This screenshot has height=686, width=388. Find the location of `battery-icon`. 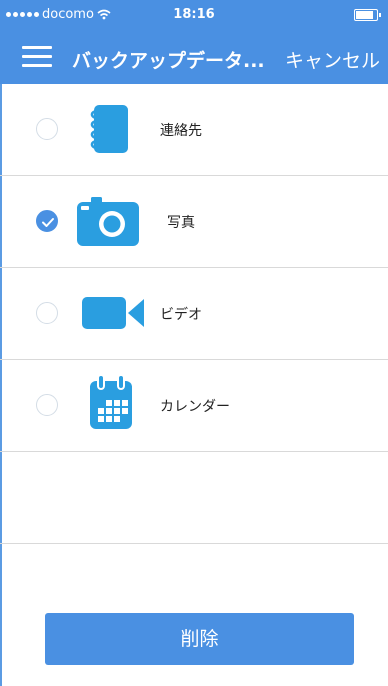

battery-icon is located at coordinates (367, 15).